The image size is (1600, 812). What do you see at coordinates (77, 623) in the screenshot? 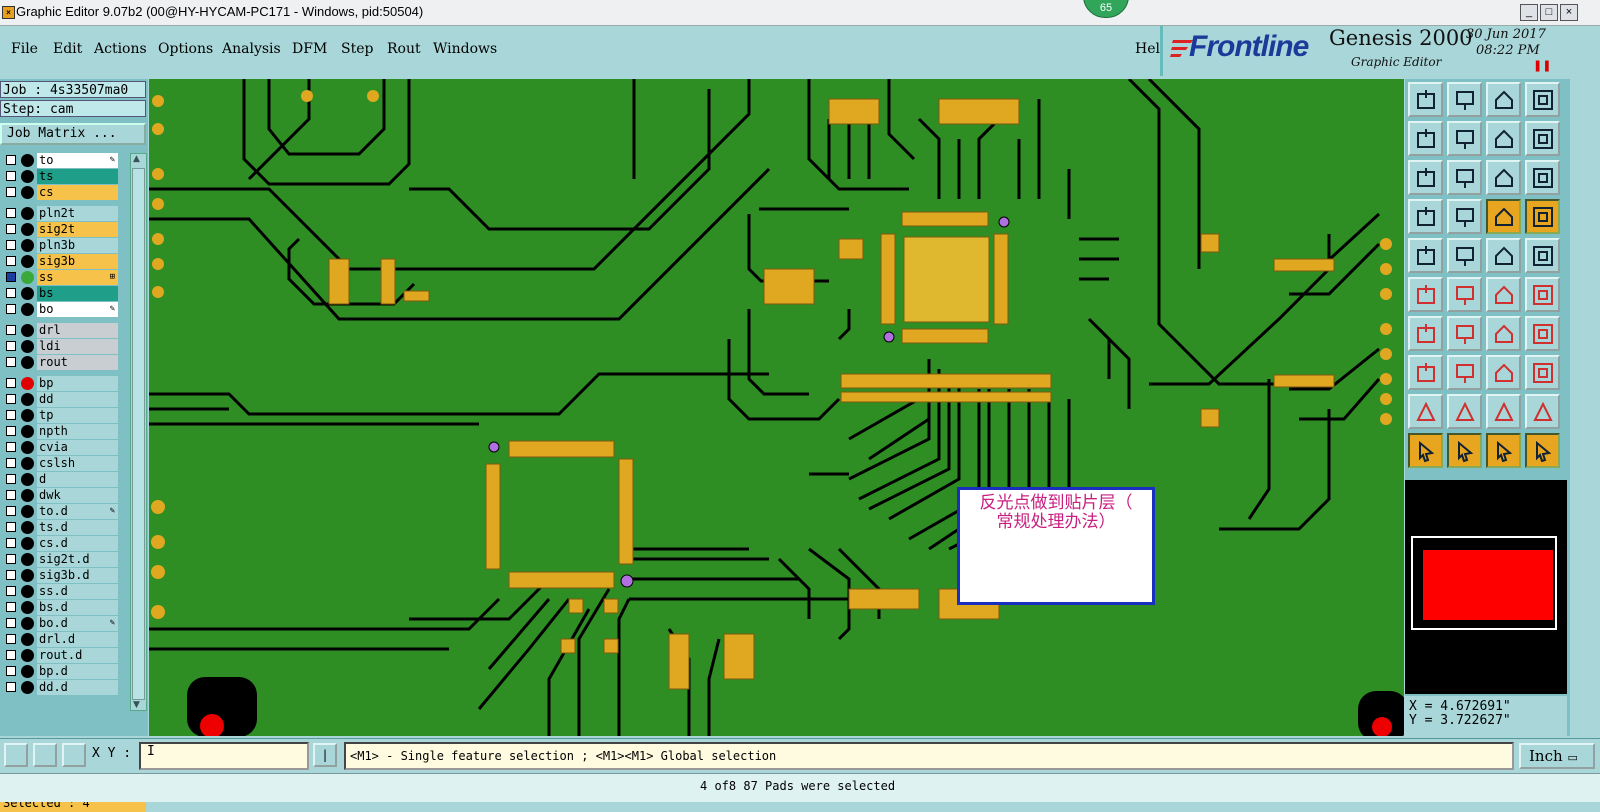
I see `layer-name: bo.d ✎` at bounding box center [77, 623].